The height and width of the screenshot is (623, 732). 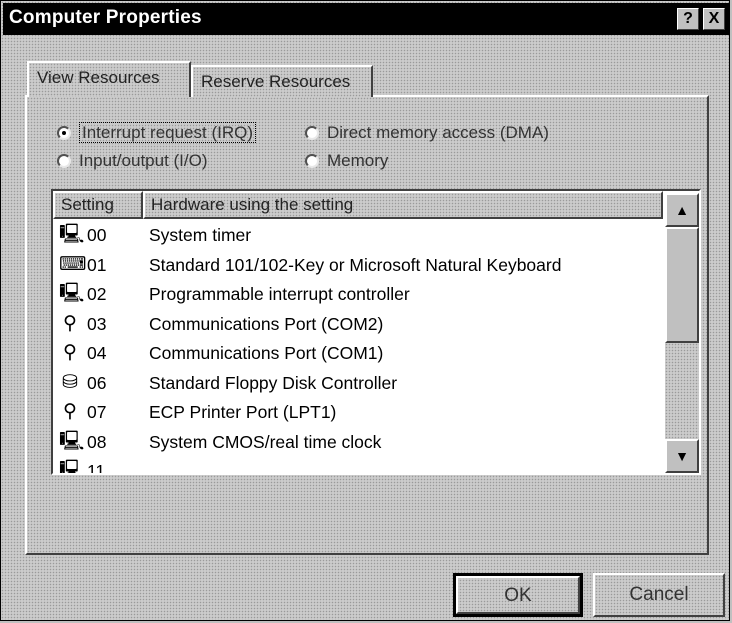 I want to click on list-item: ⚲ 04 Communications Port (COM1), so click(x=358, y=354).